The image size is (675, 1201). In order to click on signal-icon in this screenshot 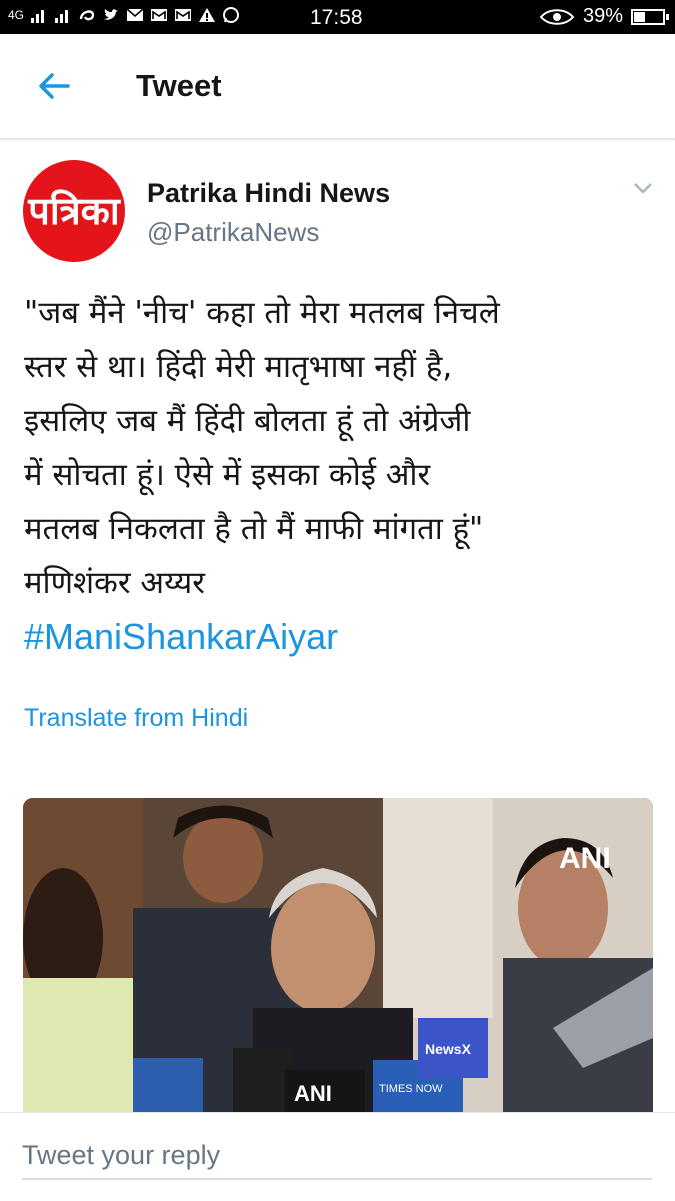, I will do `click(38, 16)`.